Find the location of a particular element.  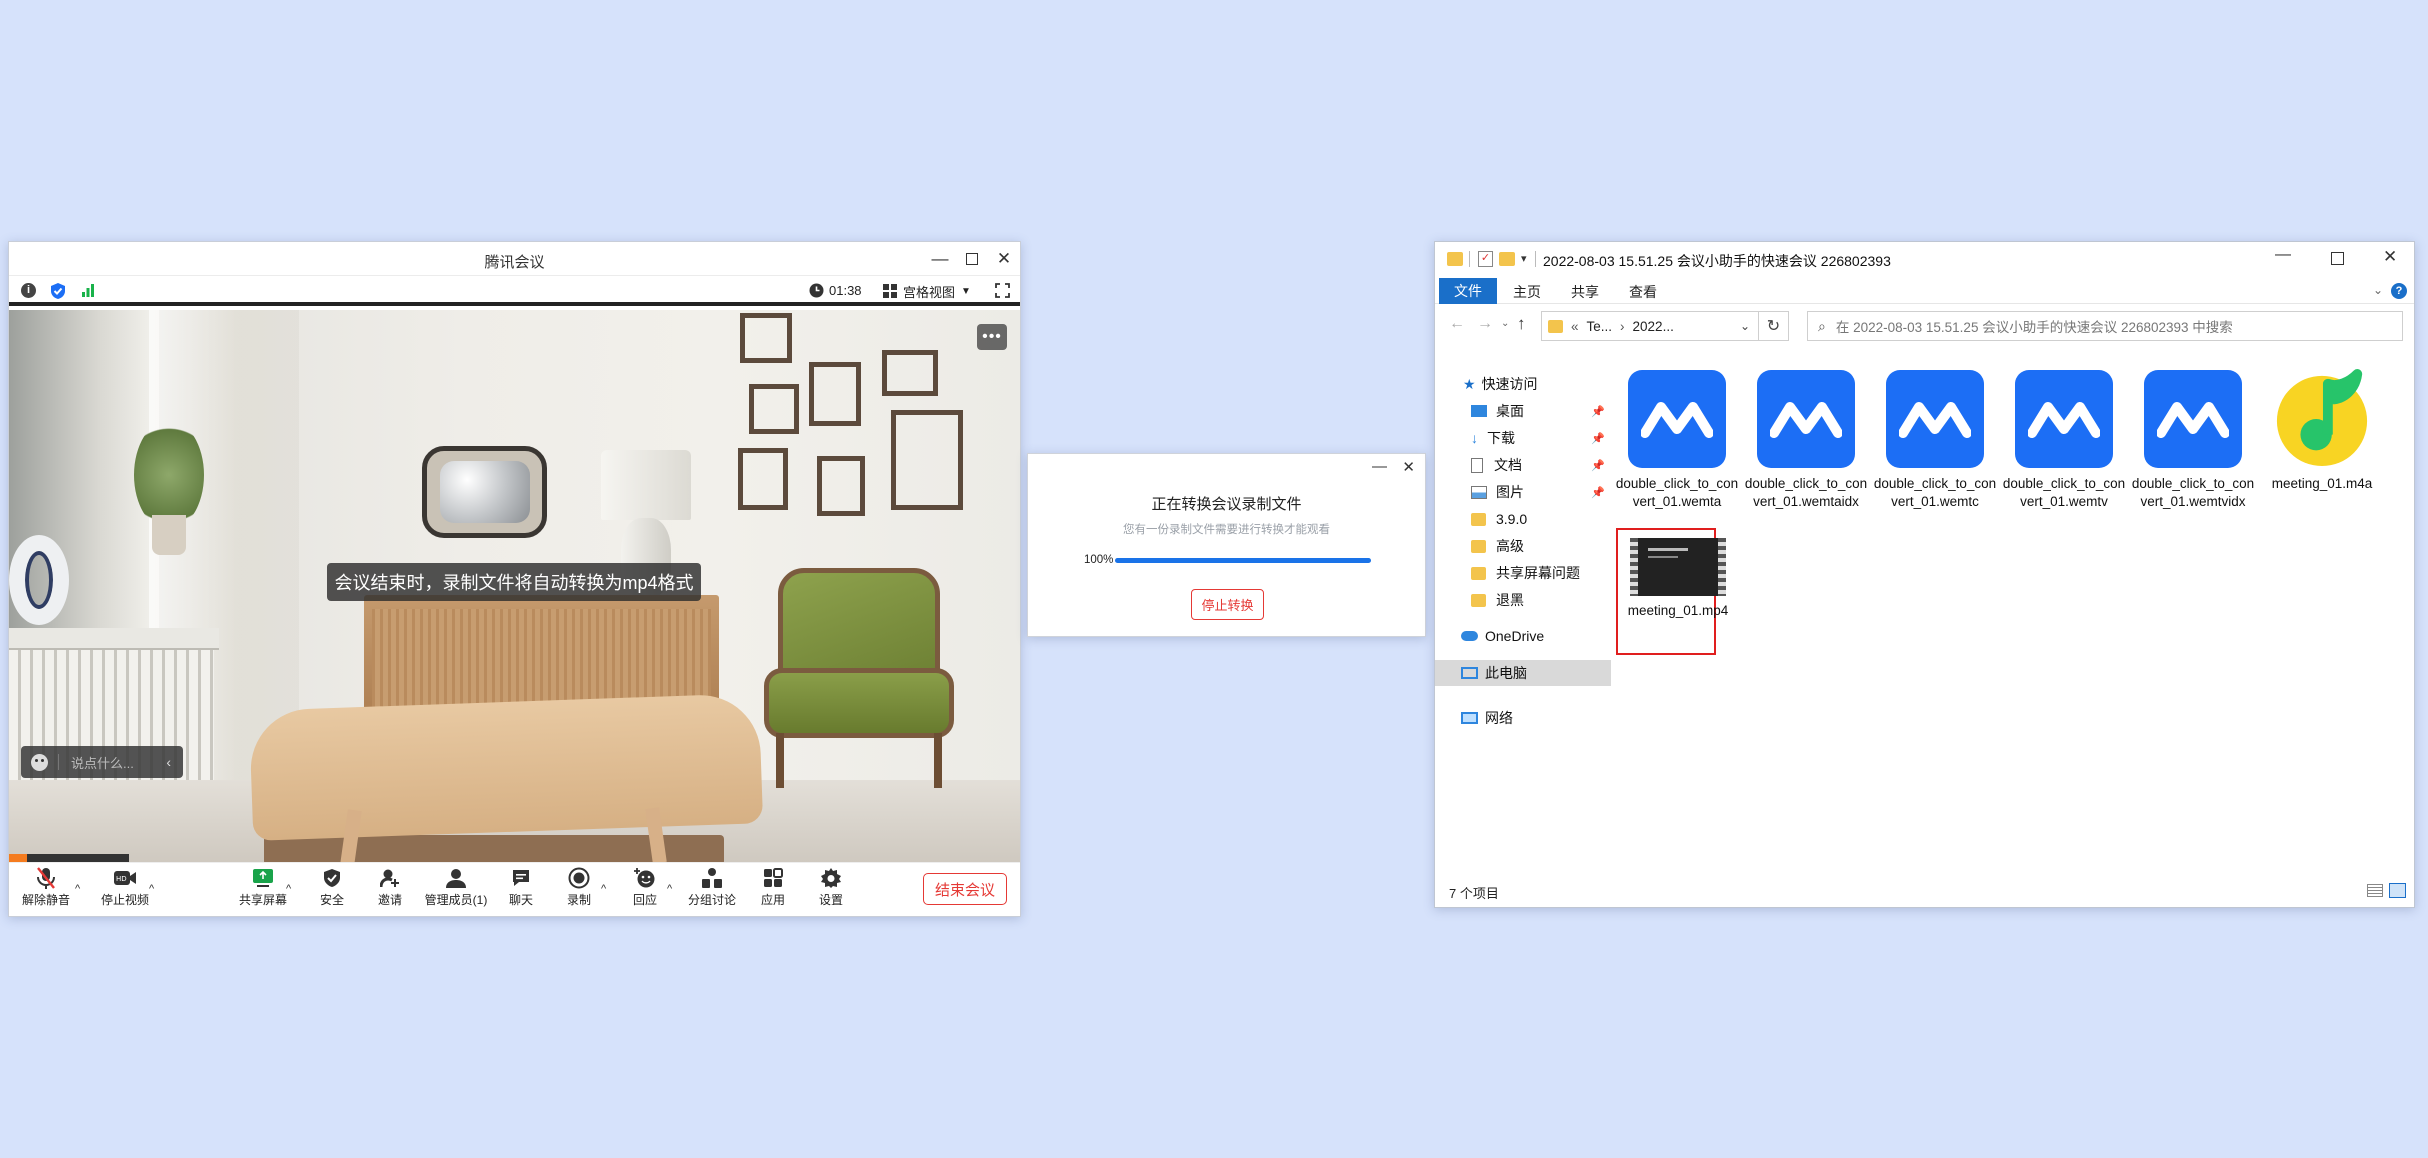

retro-tv is located at coordinates (484, 492).